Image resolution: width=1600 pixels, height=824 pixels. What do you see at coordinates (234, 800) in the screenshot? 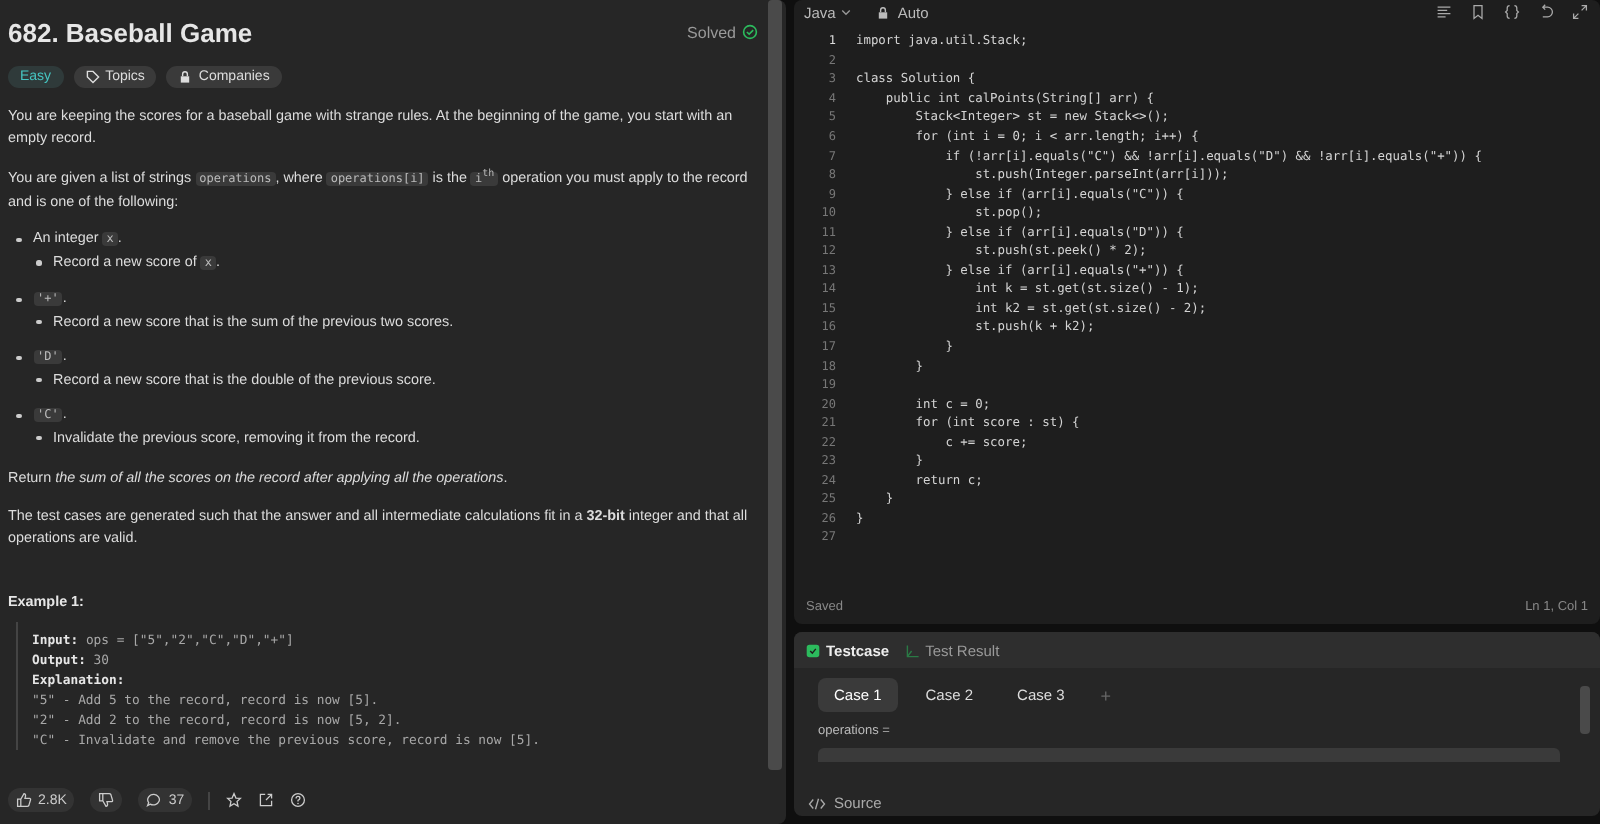
I see `star-icon` at bounding box center [234, 800].